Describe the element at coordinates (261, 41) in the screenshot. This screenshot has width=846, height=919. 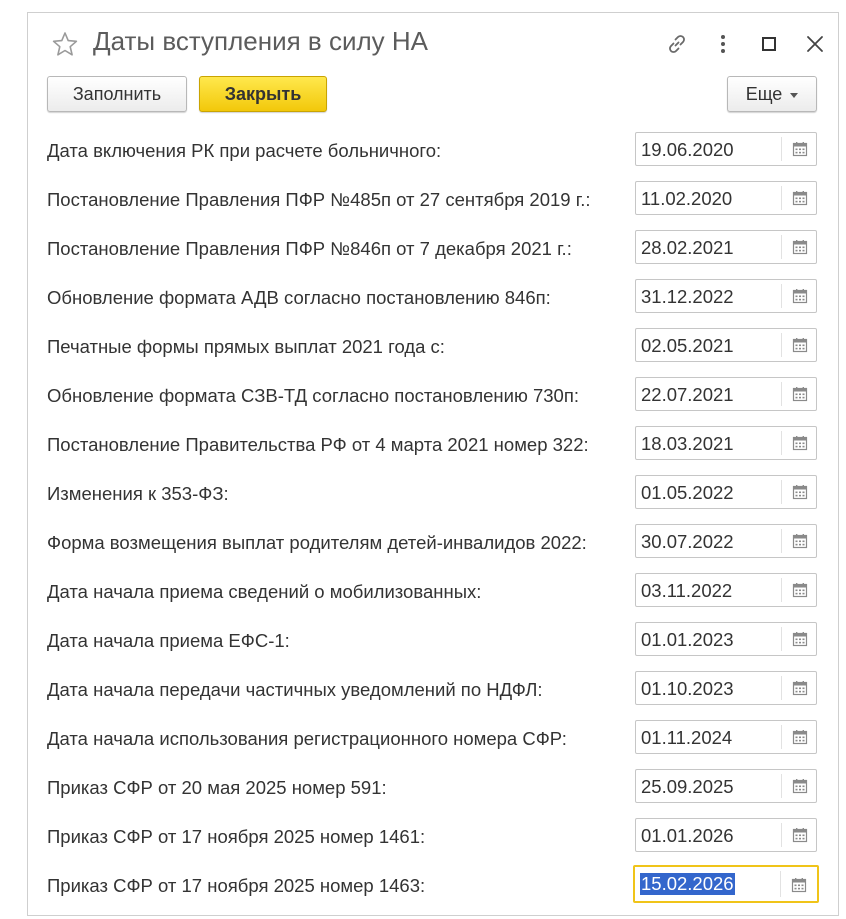
I see `window-title: Даты вступления в силу НА` at that location.